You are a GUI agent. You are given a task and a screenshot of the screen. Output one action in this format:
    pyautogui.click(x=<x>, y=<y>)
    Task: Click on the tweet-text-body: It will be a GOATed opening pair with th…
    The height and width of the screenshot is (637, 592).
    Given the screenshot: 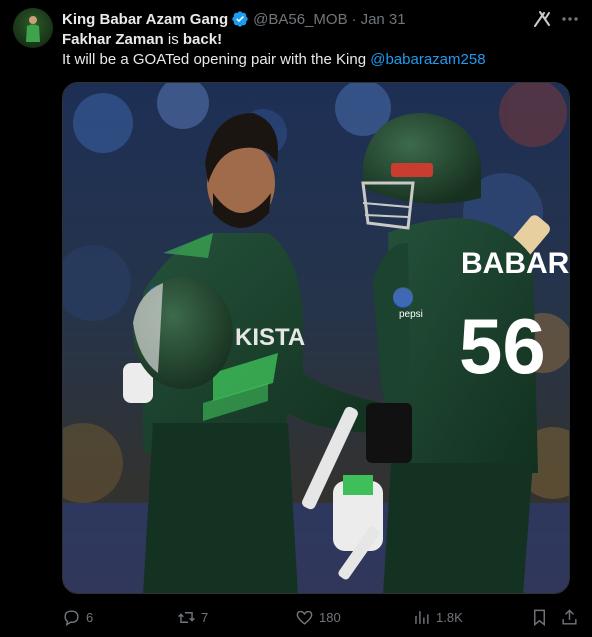 What is the action you would take?
    pyautogui.click(x=216, y=59)
    